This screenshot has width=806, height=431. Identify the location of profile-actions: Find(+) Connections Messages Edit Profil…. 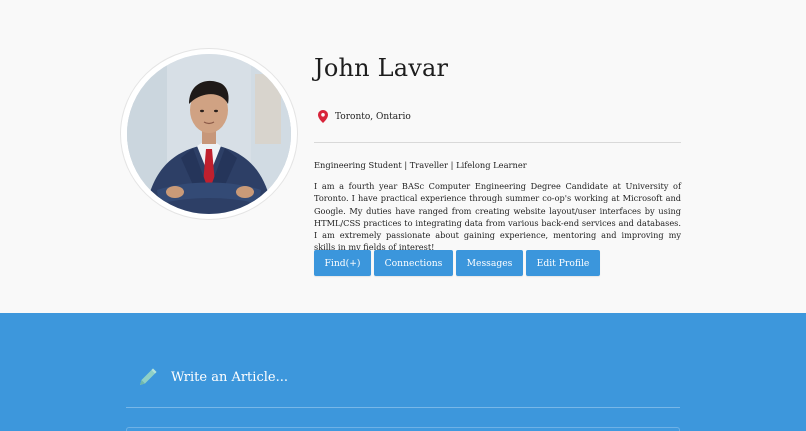
(457, 263).